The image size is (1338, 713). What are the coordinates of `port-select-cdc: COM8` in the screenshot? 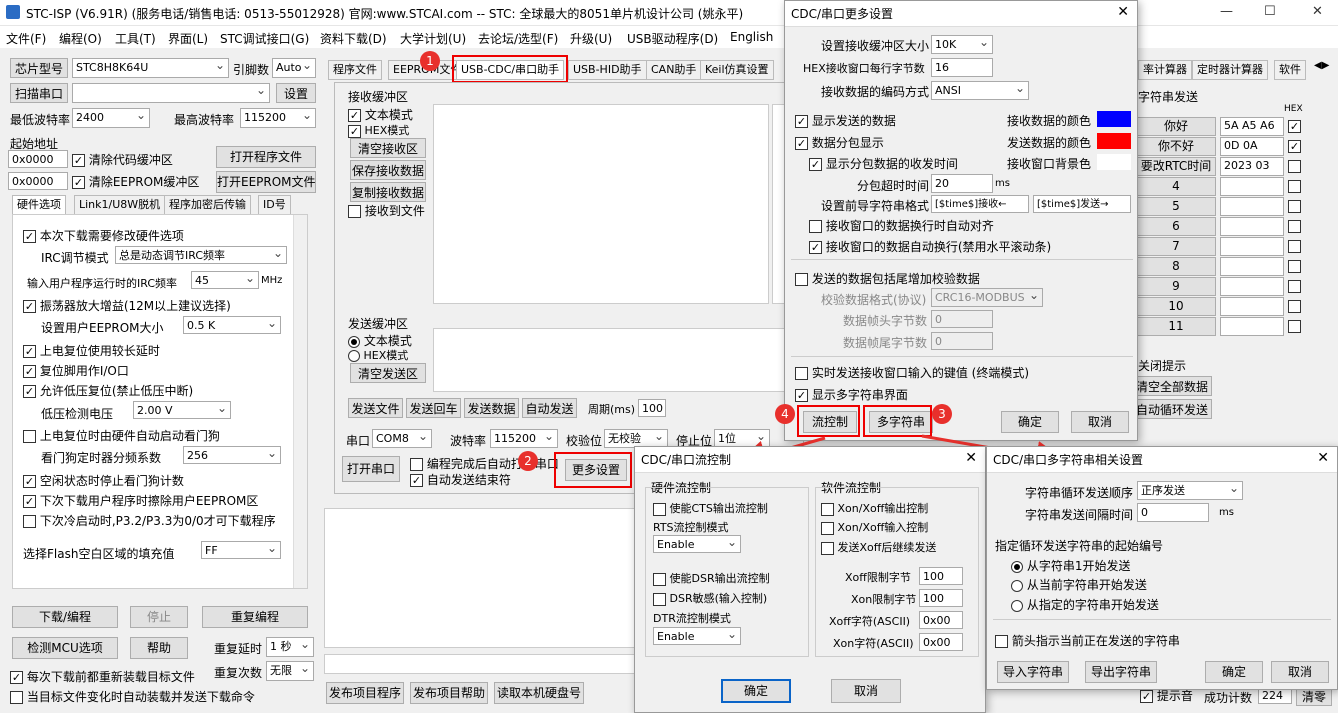 It's located at (402, 438).